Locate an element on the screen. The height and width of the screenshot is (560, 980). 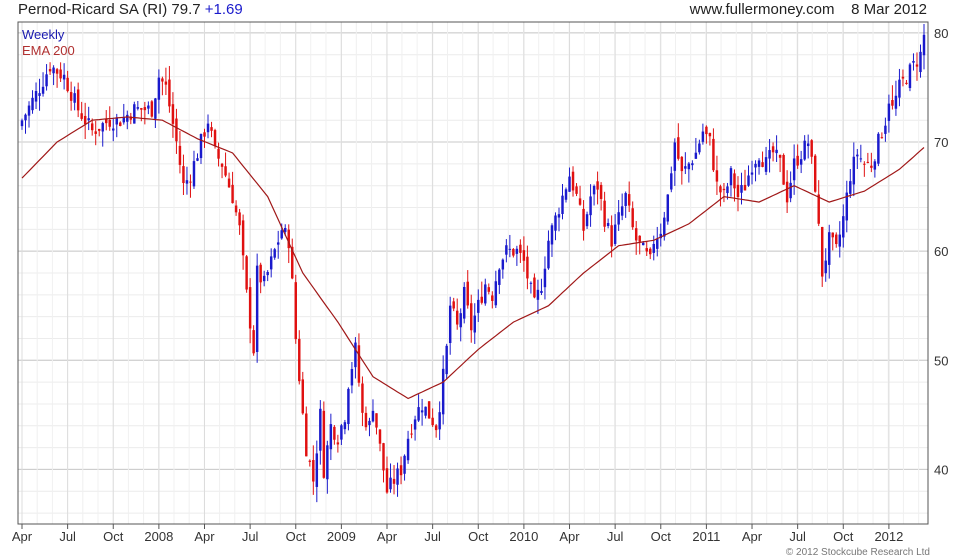
x-tick-label: 2010 is located at coordinates (523, 536).